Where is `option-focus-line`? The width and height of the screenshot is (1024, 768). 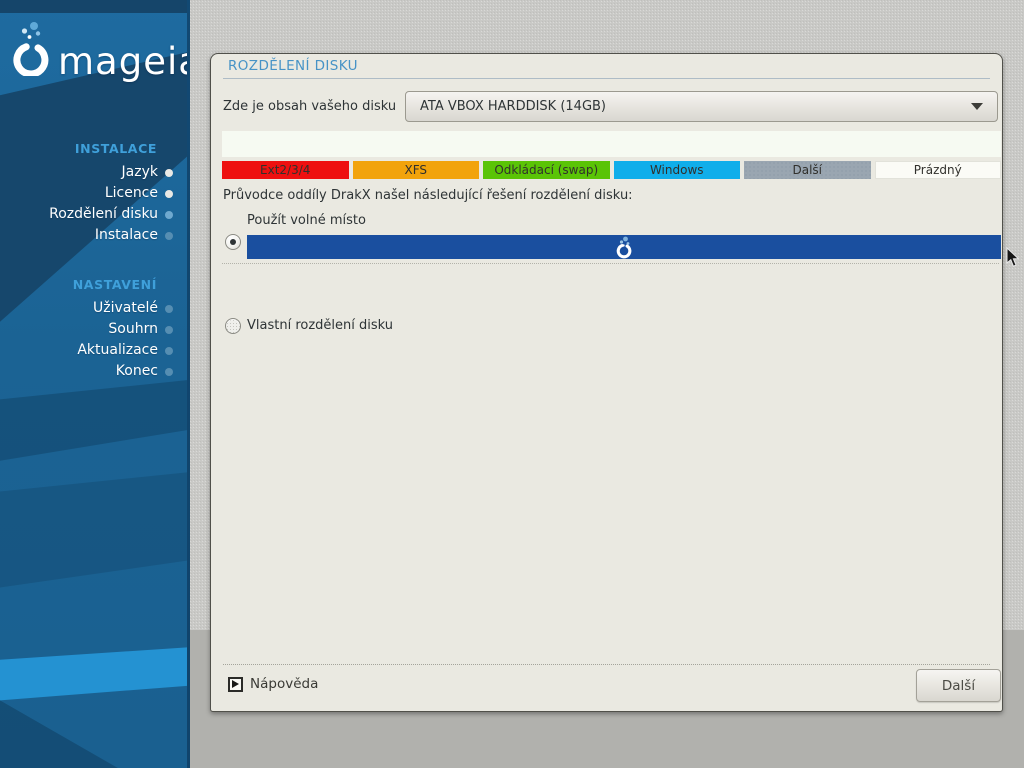 option-focus-line is located at coordinates (610, 263).